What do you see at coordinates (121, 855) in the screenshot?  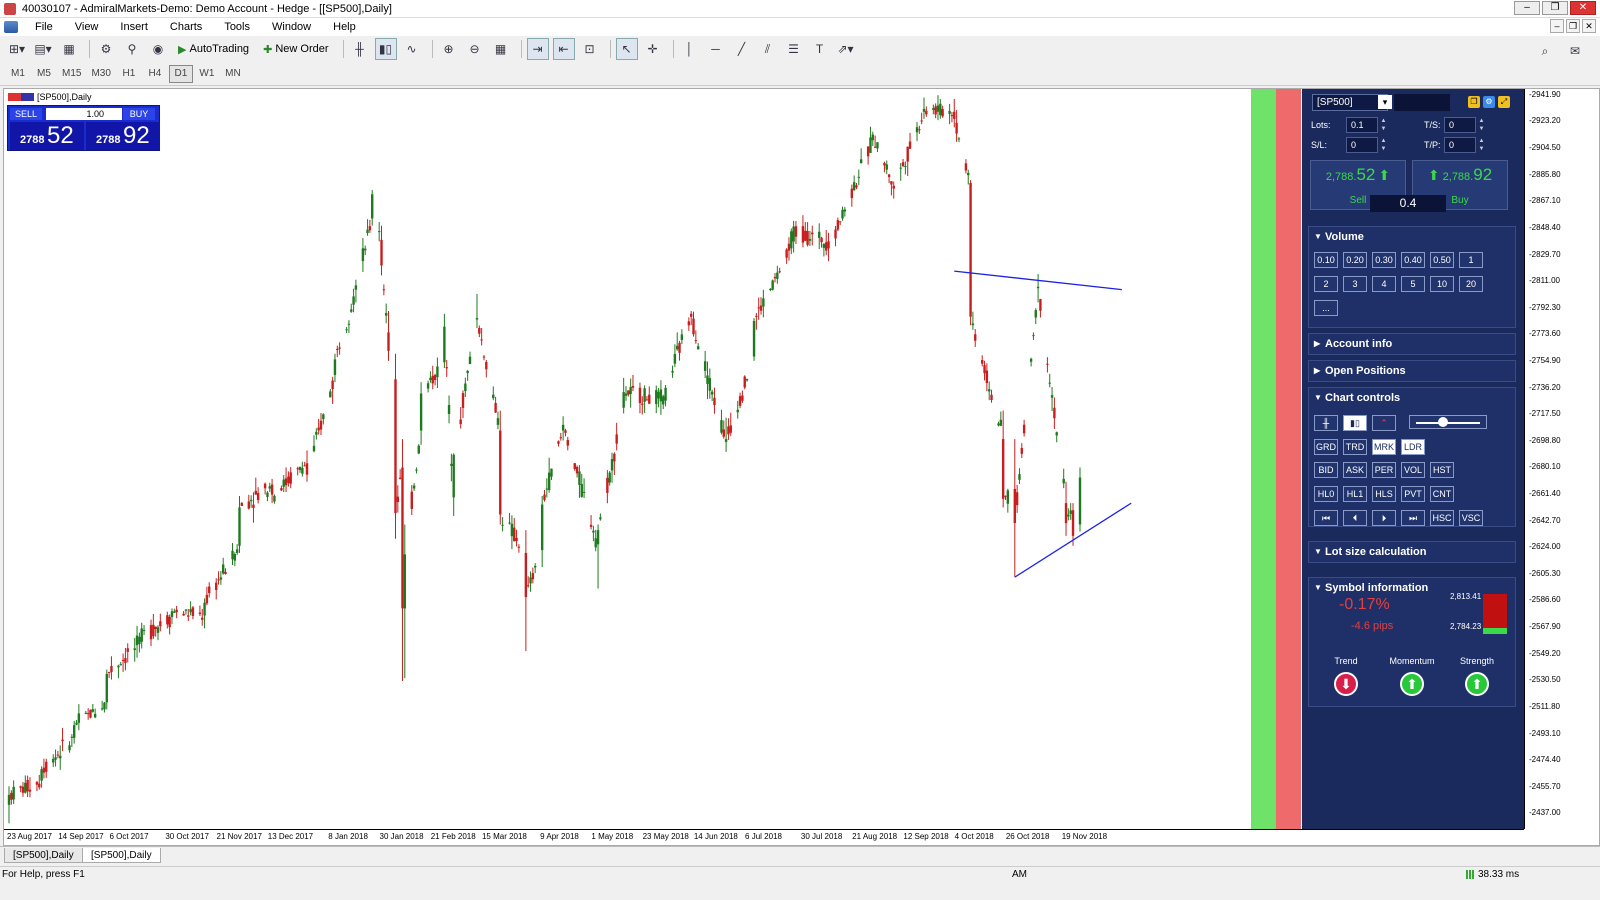 I see `chart-tab-active: [SP500],Daily` at bounding box center [121, 855].